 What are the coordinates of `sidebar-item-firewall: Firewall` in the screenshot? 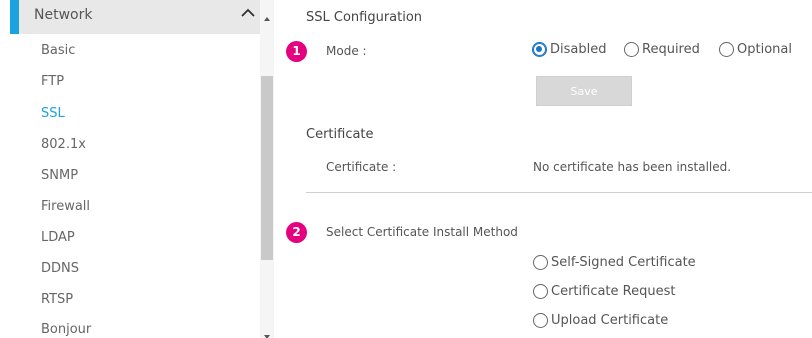 It's located at (65, 206).